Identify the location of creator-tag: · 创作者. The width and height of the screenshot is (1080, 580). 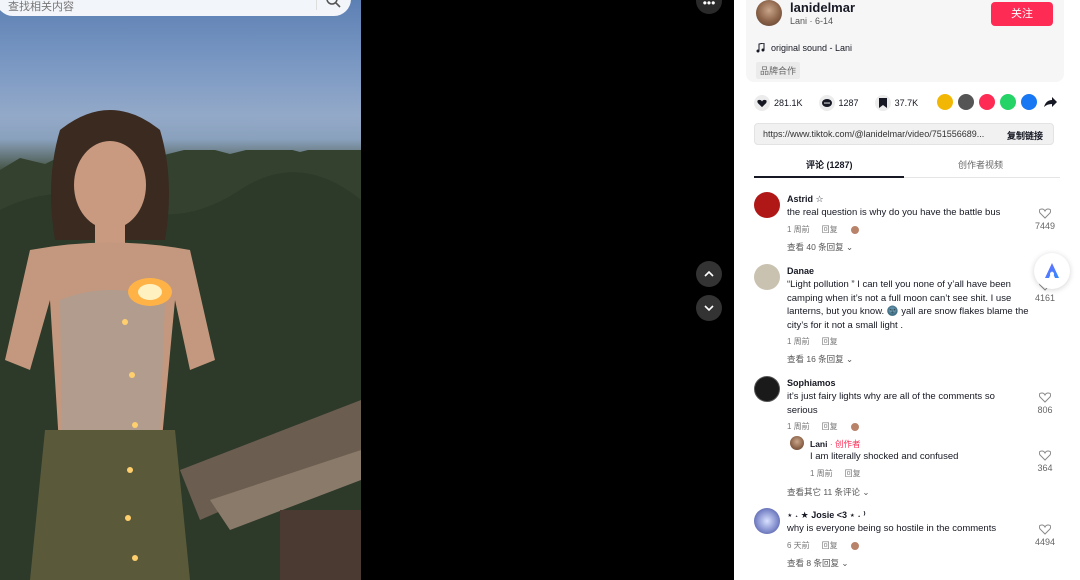
(844, 444).